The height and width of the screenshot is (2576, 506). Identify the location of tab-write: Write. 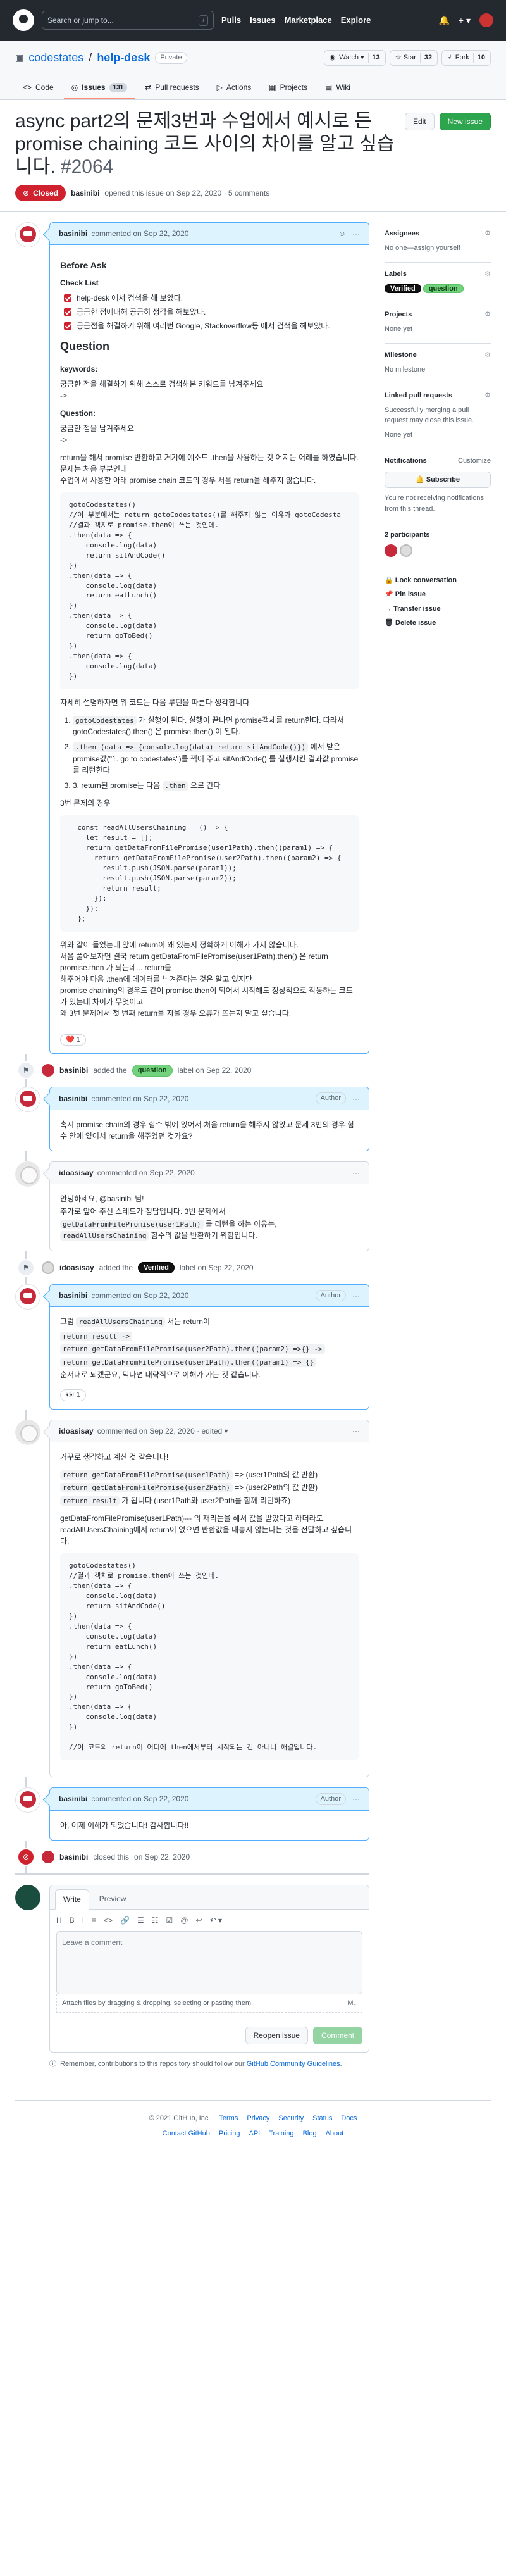
(72, 1899).